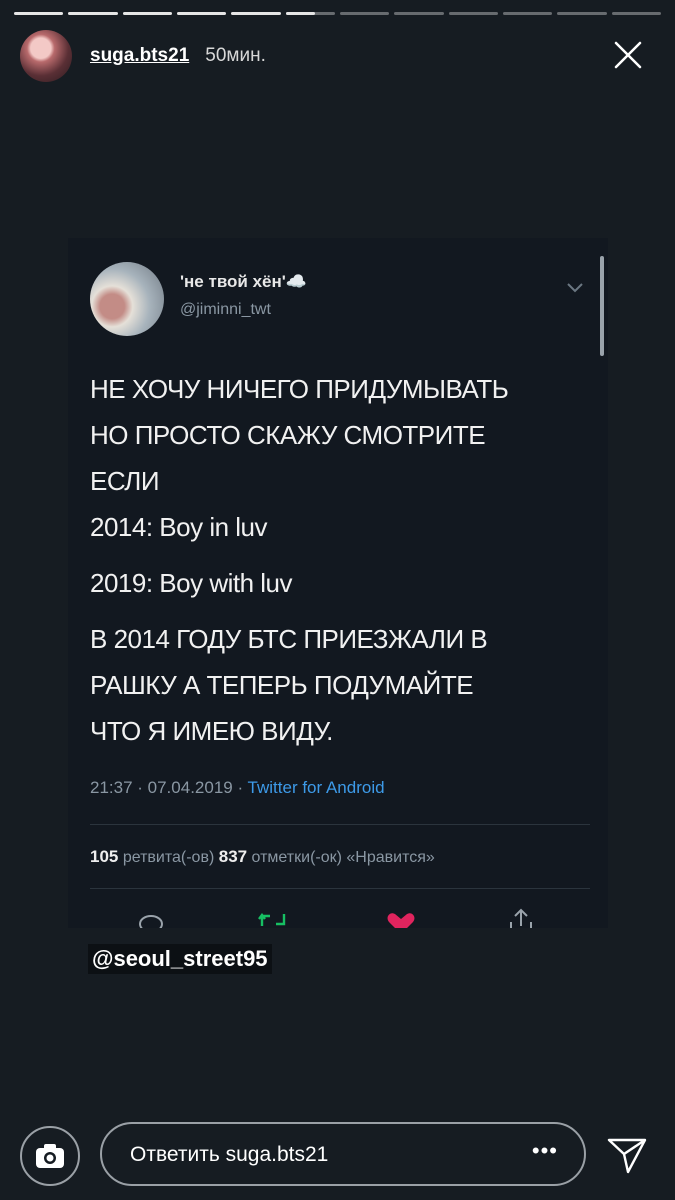 The width and height of the screenshot is (675, 1200). I want to click on tweet-handle: @jiminni_twt, so click(225, 309).